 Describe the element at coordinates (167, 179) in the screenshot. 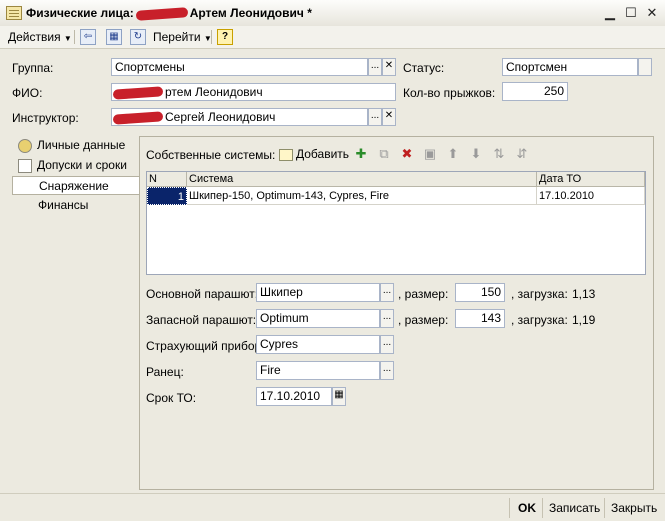

I see `column-header-n: N` at that location.